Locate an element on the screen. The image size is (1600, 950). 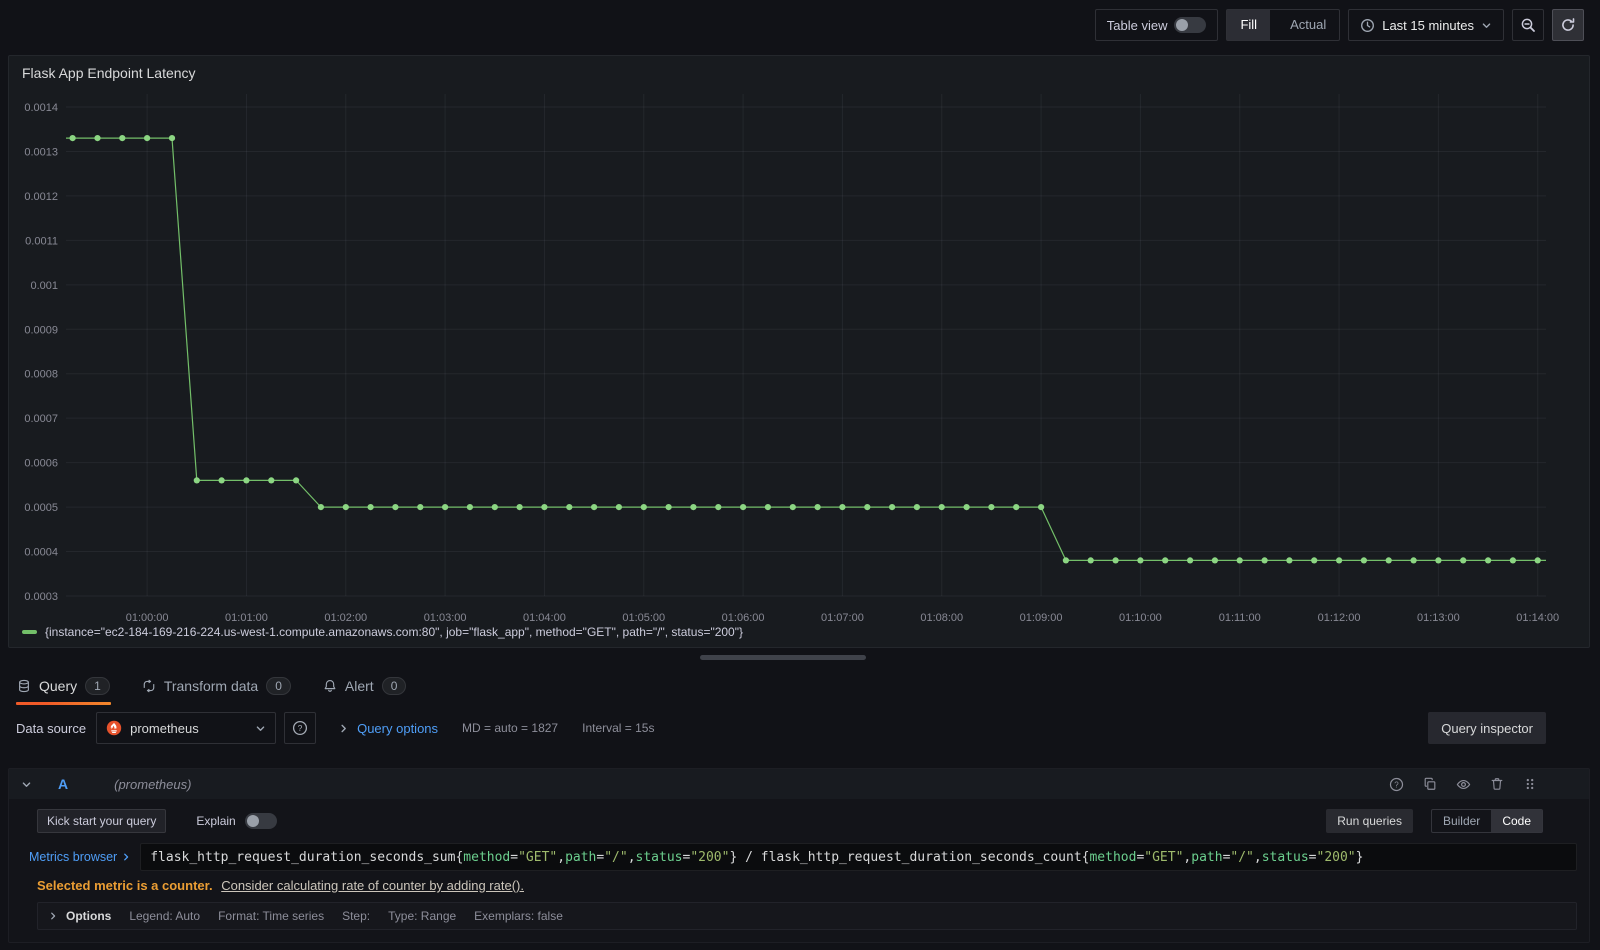
svg-text: 0.0013 is located at coordinates (41, 152).